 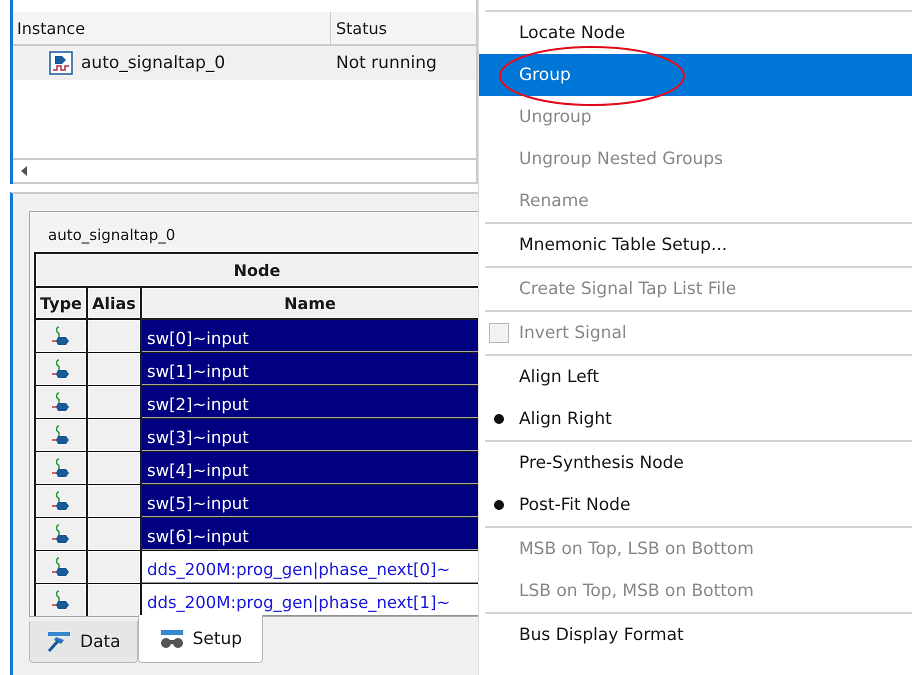 I want to click on node-name-cell: sw[4]~input, so click(x=310, y=468).